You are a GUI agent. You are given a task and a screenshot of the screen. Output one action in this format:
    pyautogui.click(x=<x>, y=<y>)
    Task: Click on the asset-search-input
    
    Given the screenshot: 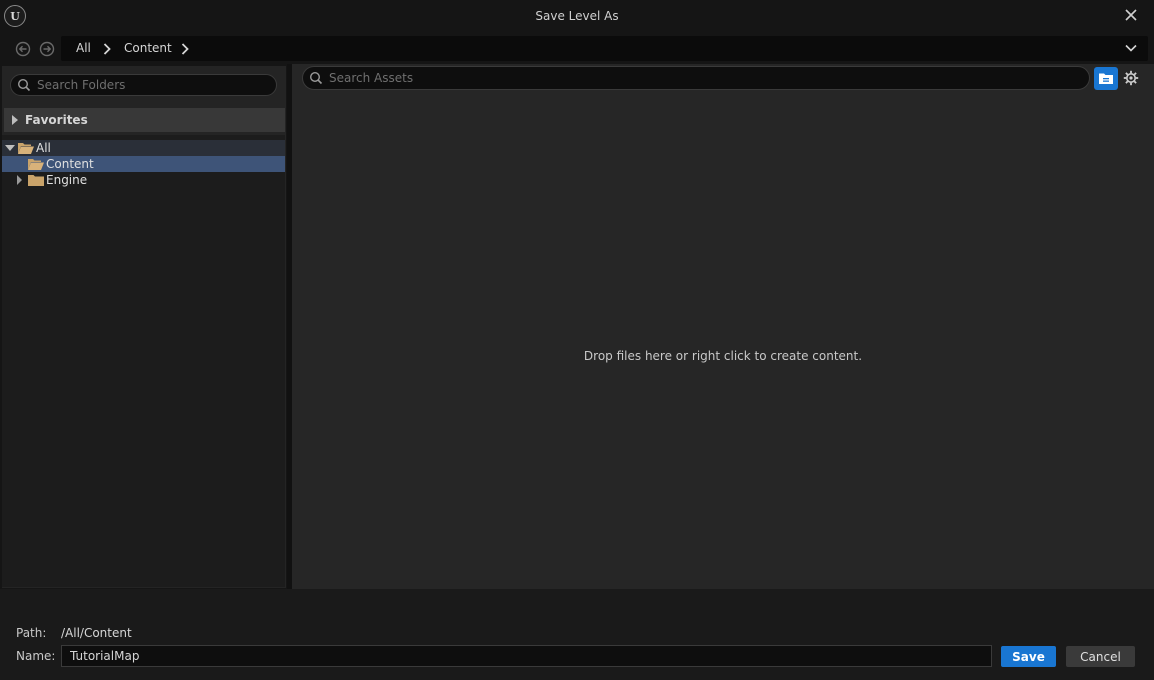 What is the action you would take?
    pyautogui.click(x=704, y=78)
    